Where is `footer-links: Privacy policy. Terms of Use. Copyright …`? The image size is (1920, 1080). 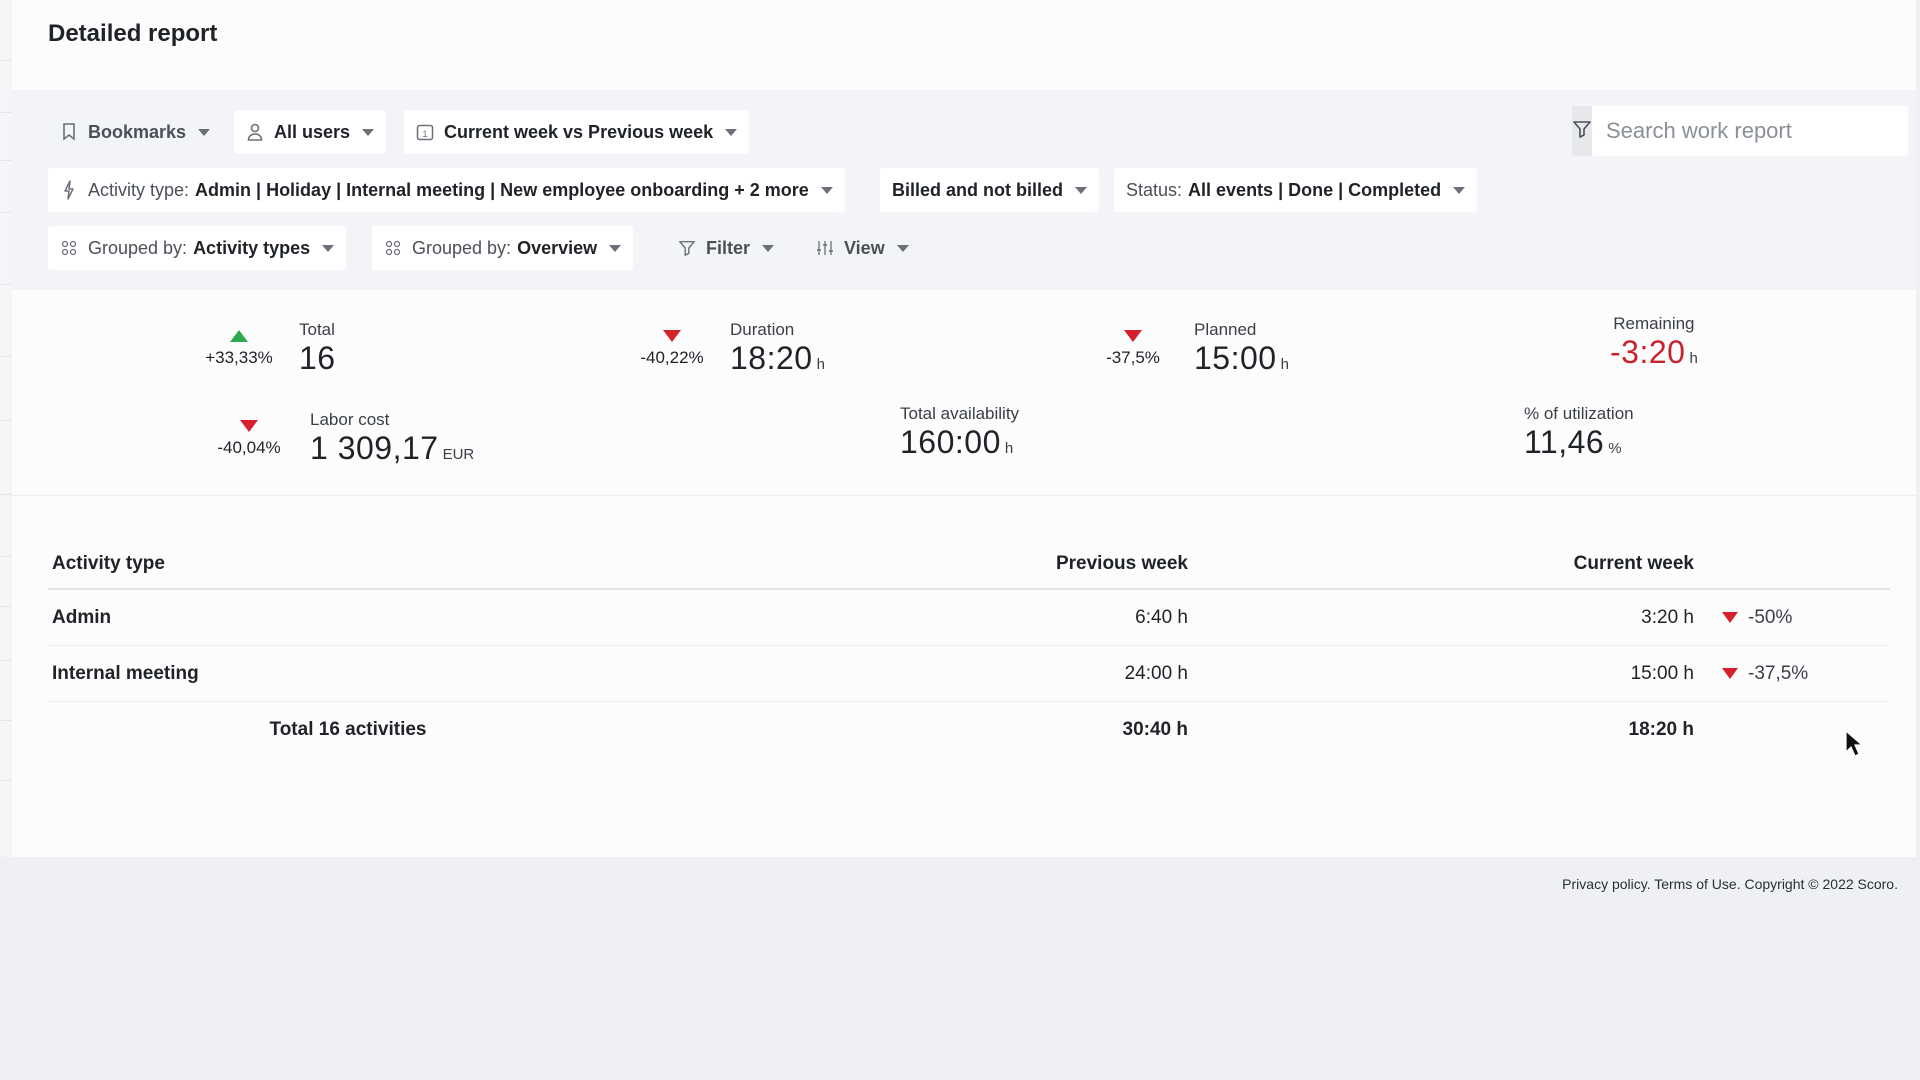 footer-links: Privacy policy. Terms of Use. Copyright … is located at coordinates (1730, 884).